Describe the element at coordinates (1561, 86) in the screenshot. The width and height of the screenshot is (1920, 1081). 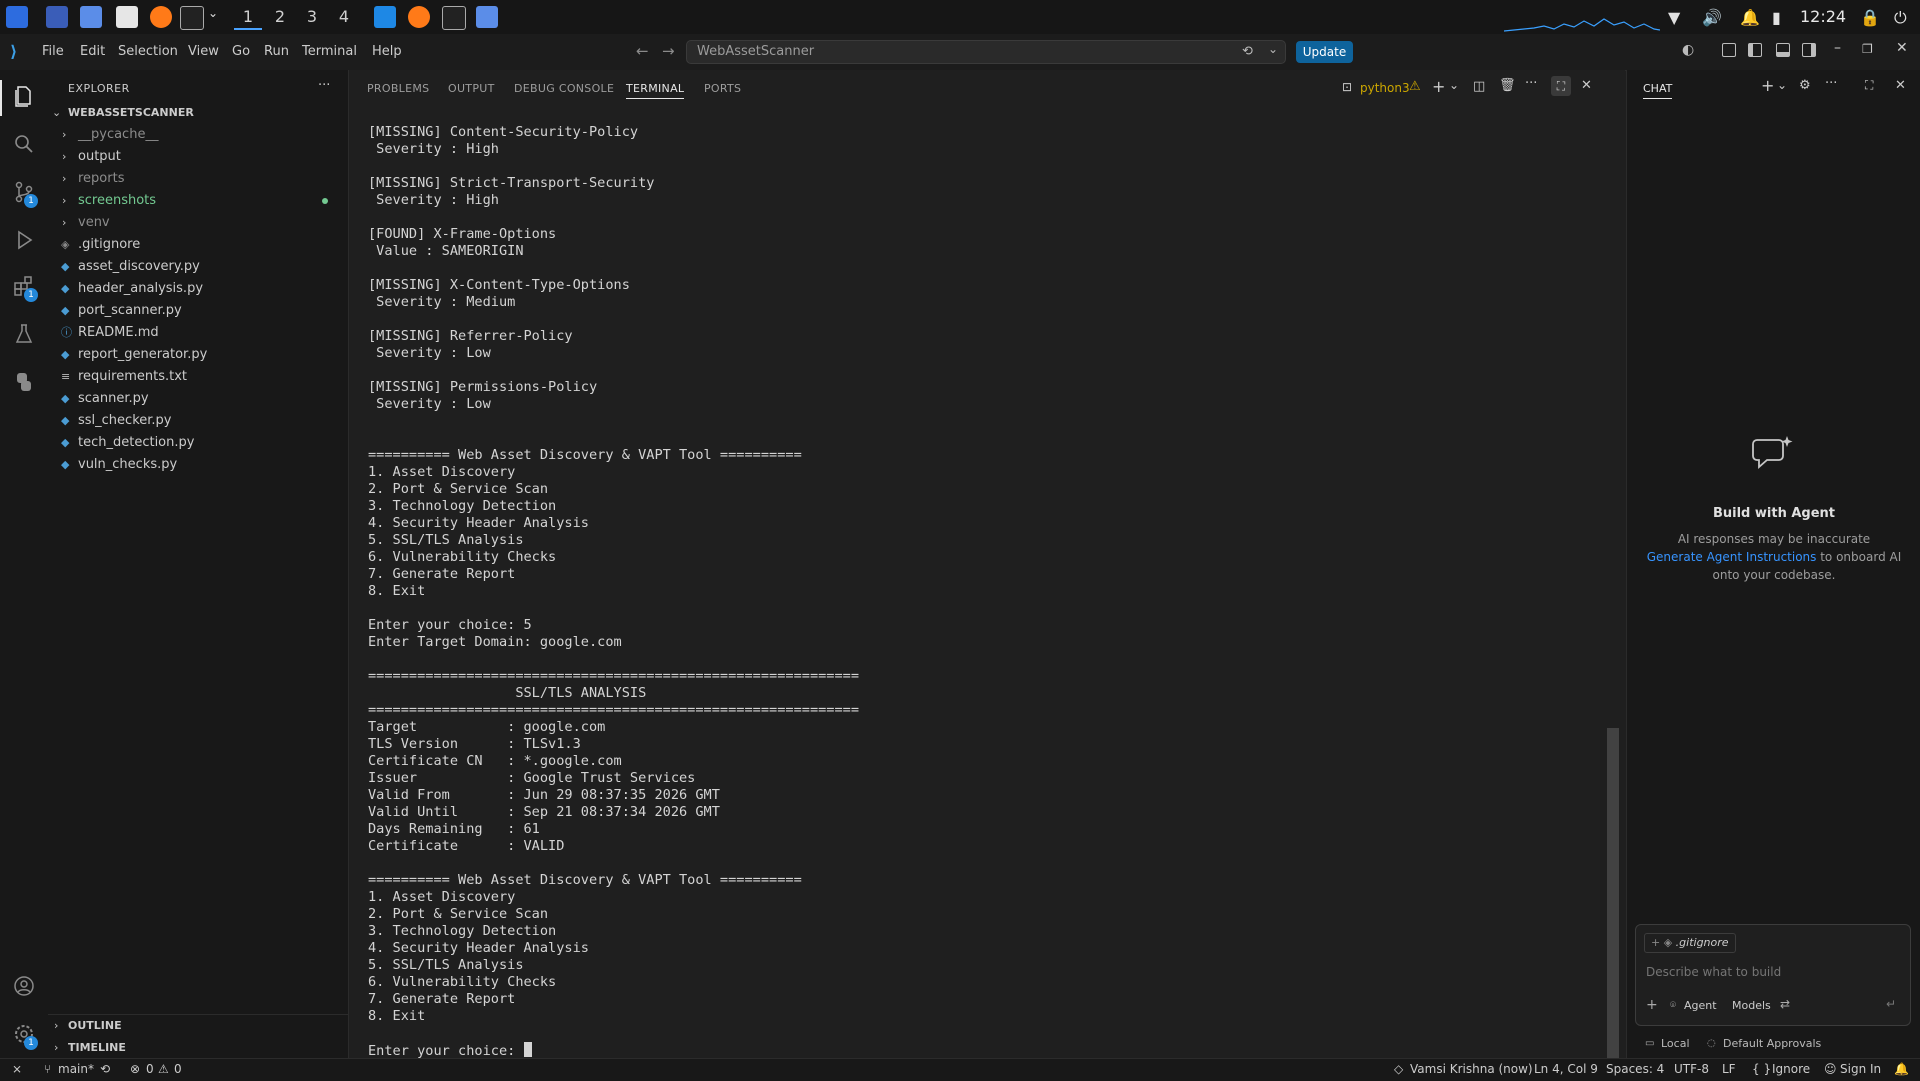
I see `maximize-panel-icon: ⛶` at that location.